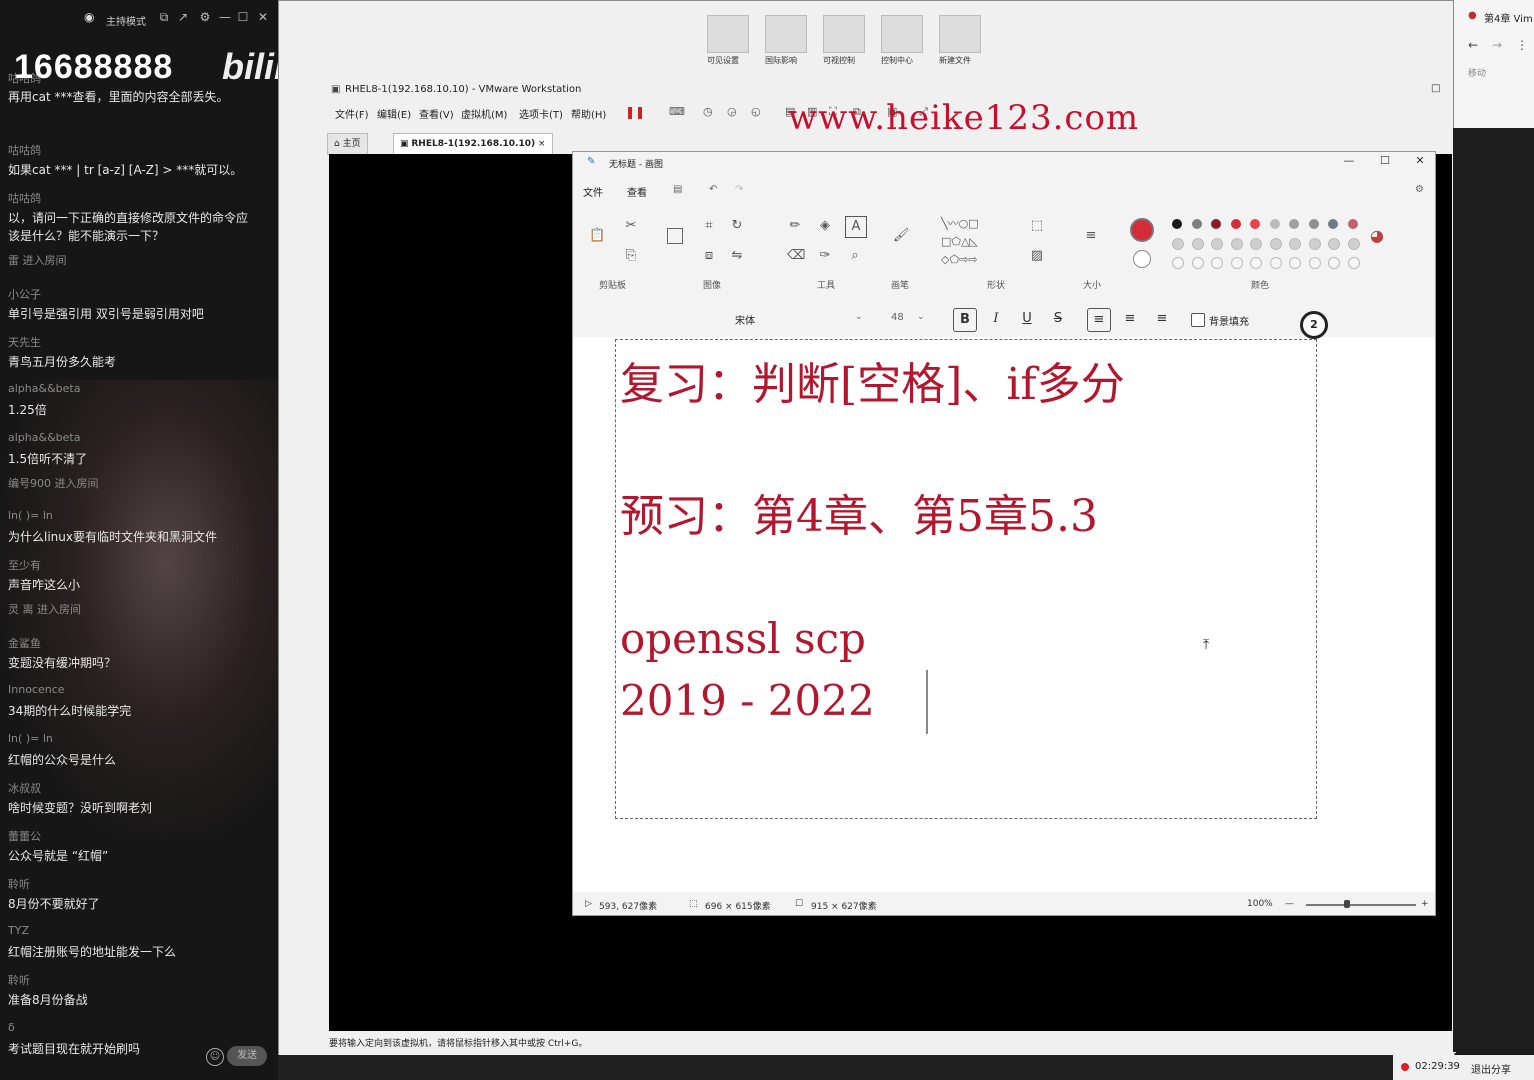 The height and width of the screenshot is (1080, 1534). Describe the element at coordinates (739, 189) in the screenshot. I see `redo-icon: ↷` at that location.